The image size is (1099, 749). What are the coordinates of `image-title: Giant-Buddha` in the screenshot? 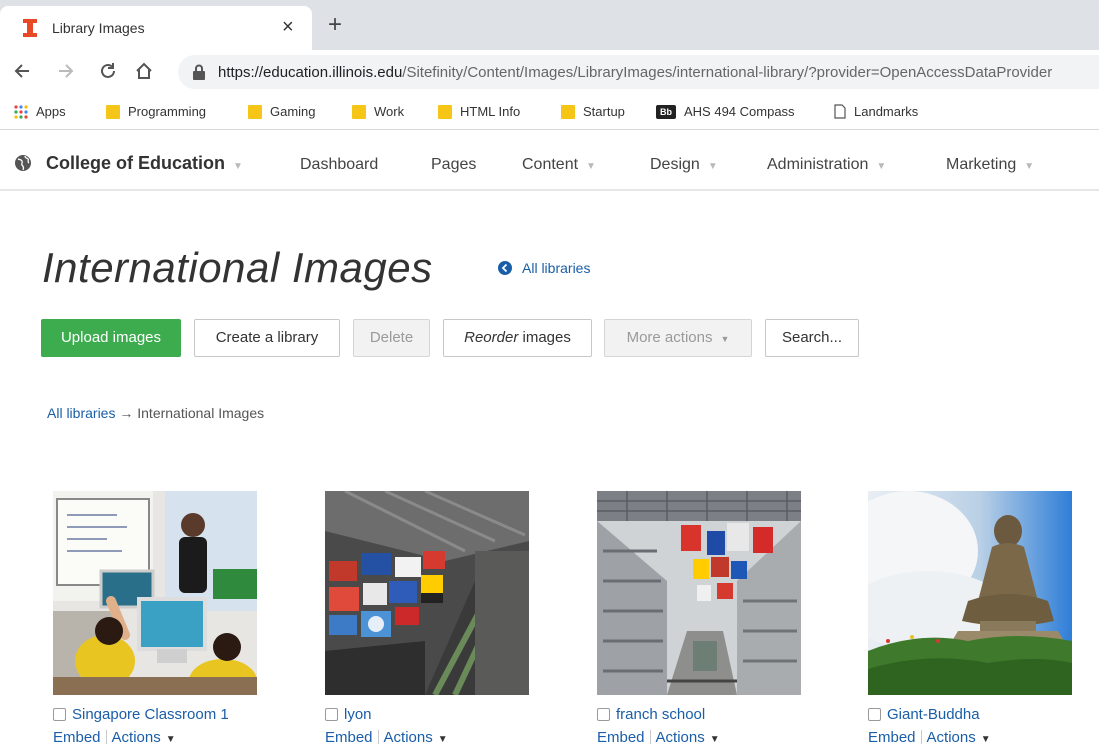 It's located at (971, 714).